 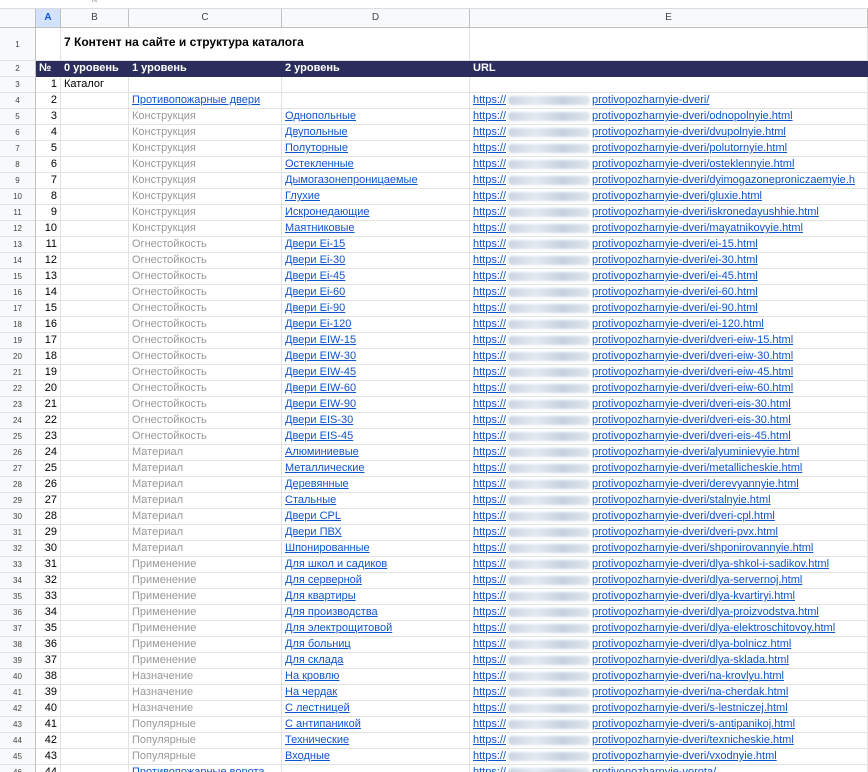 I want to click on row-header-40: 40, so click(x=18, y=677).